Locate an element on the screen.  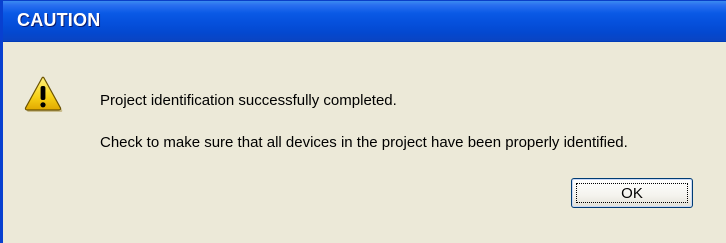
ok-button-label: OK is located at coordinates (632, 193).